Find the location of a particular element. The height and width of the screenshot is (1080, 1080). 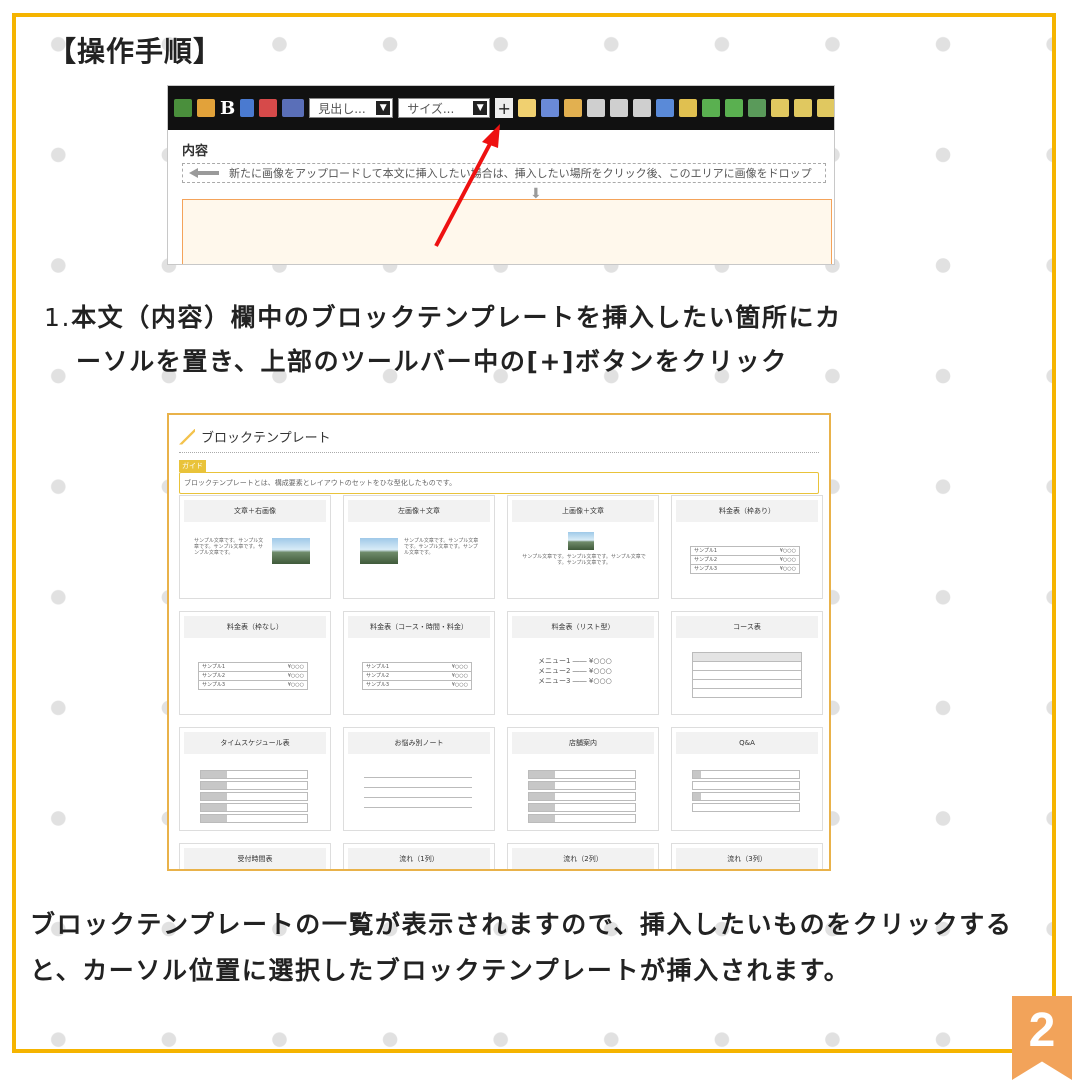

page-heading: 【操作手順】 is located at coordinates (135, 51).